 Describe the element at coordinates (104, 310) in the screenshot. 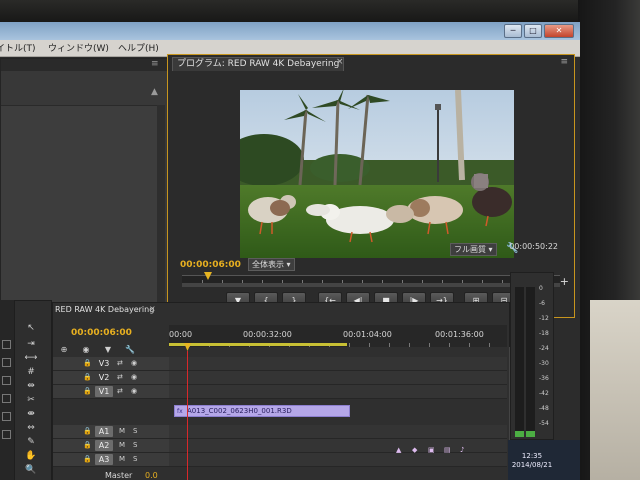

I see `timeline-tab: RED RAW 4K Debayering` at that location.